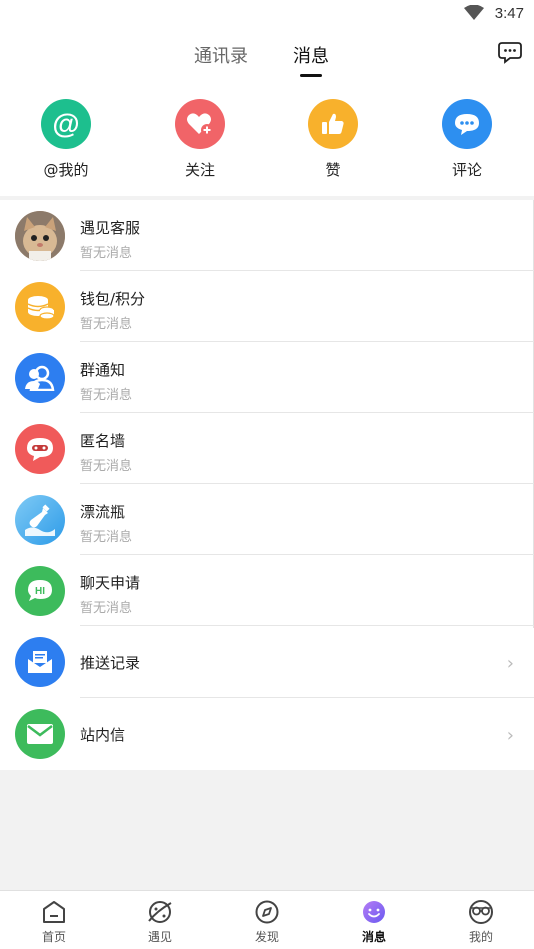 Image resolution: width=534 pixels, height=949 pixels. Describe the element at coordinates (54, 912) in the screenshot. I see `home-icon` at that location.